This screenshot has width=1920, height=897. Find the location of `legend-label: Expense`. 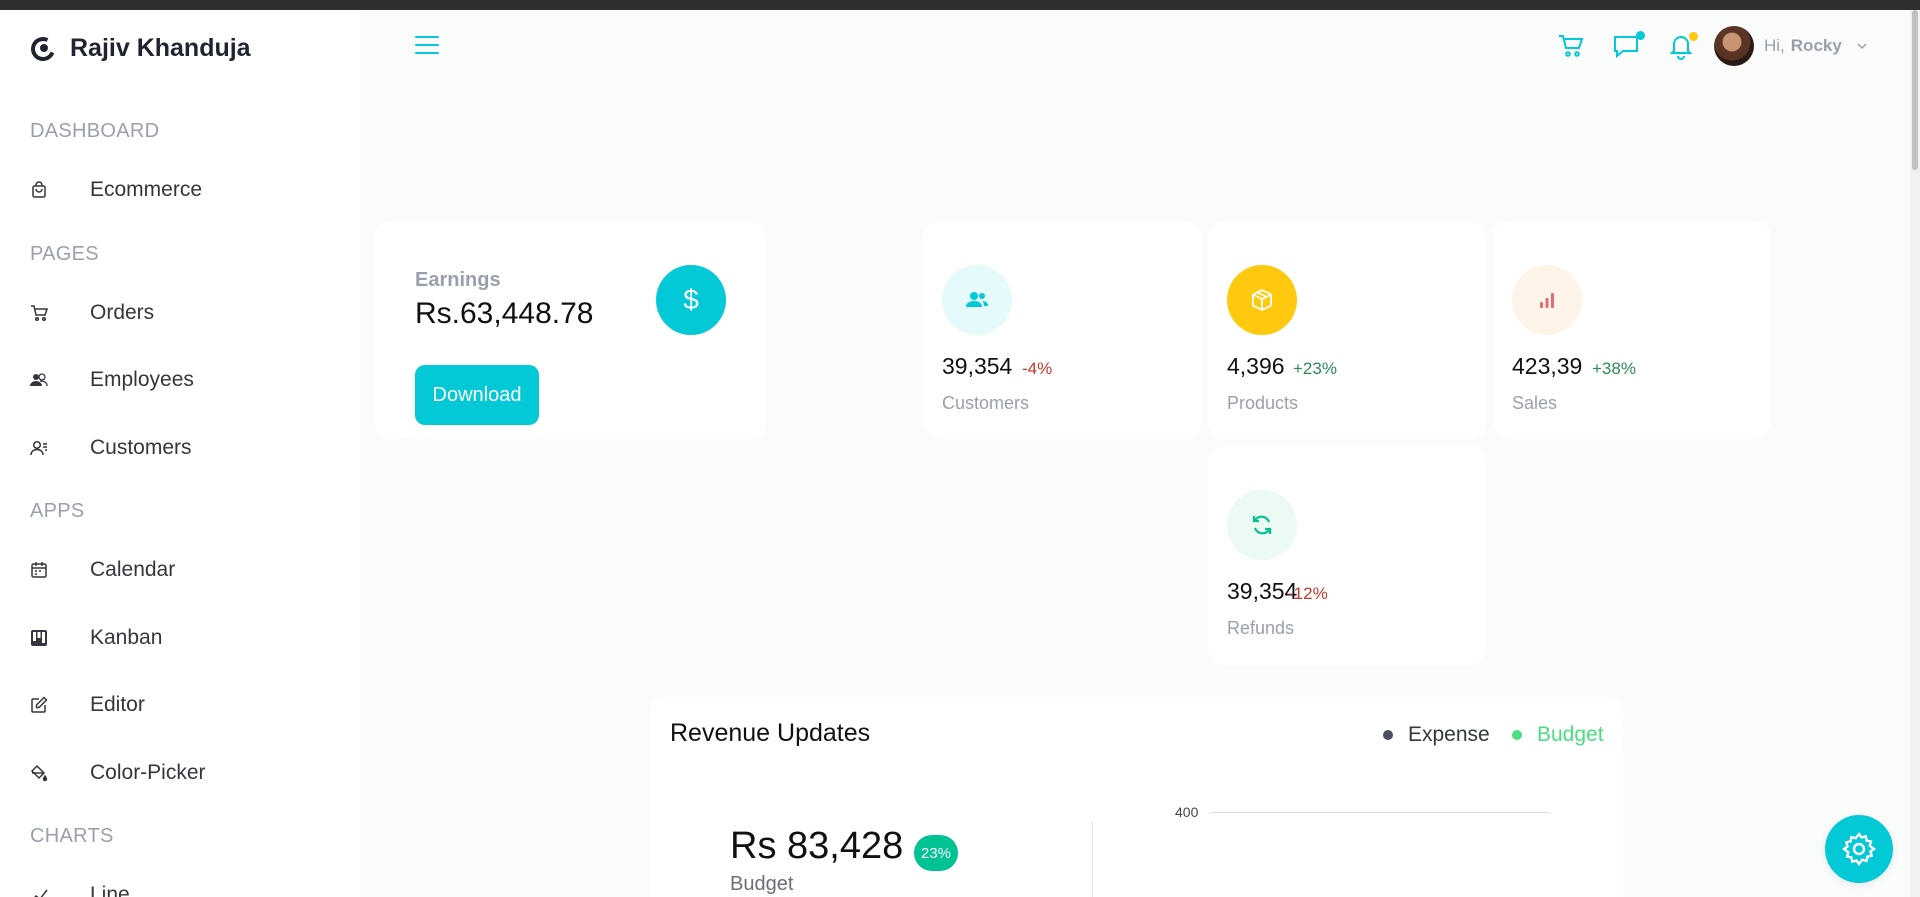

legend-label: Expense is located at coordinates (1449, 734).